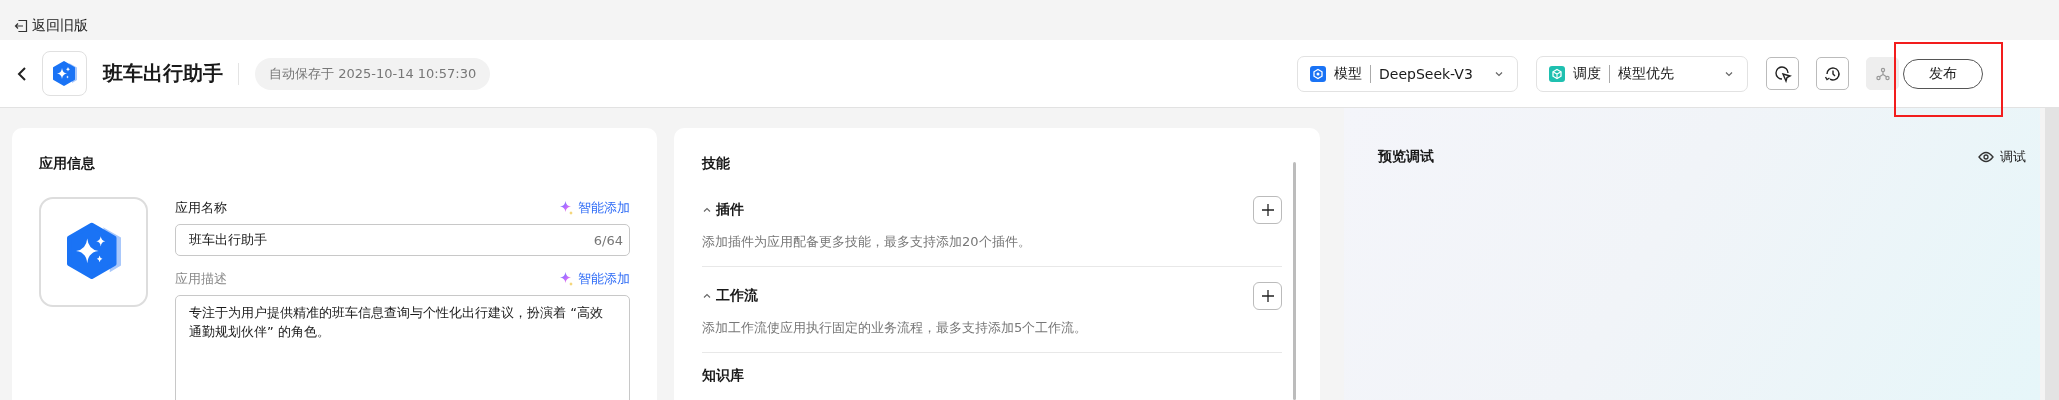 The width and height of the screenshot is (2059, 400). What do you see at coordinates (608, 240) in the screenshot?
I see `character-count: 6/64` at bounding box center [608, 240].